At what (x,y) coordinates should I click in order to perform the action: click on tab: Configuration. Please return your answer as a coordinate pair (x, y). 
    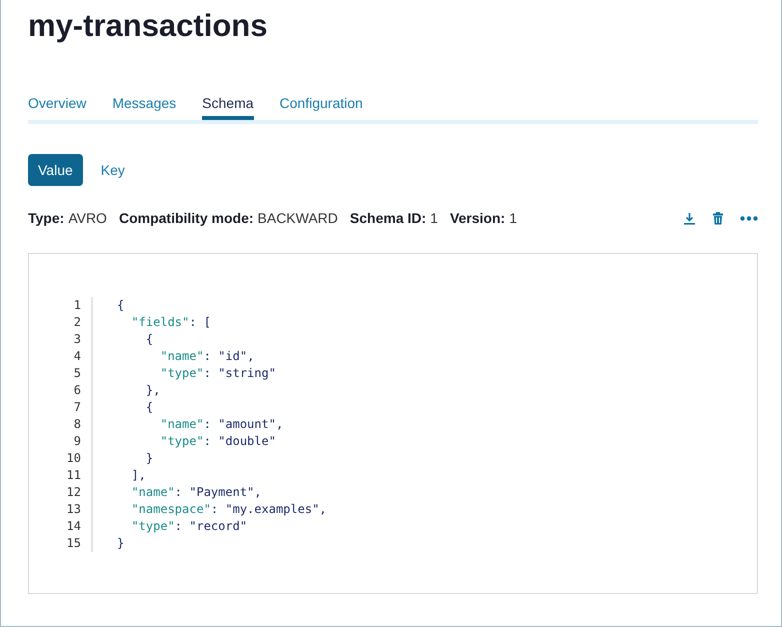
    Looking at the image, I should click on (321, 99).